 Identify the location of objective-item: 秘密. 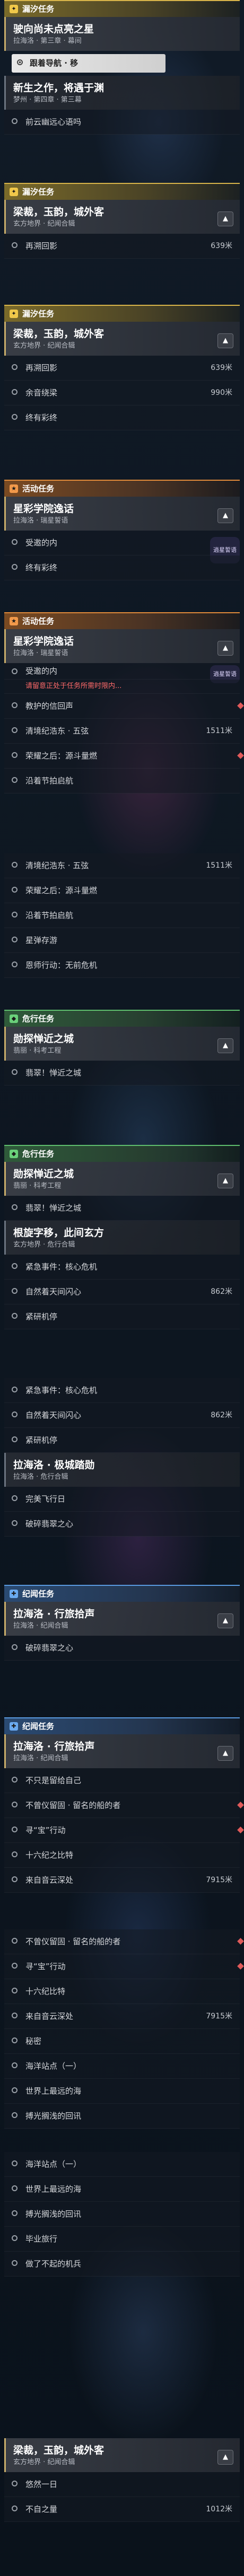
(122, 2041).